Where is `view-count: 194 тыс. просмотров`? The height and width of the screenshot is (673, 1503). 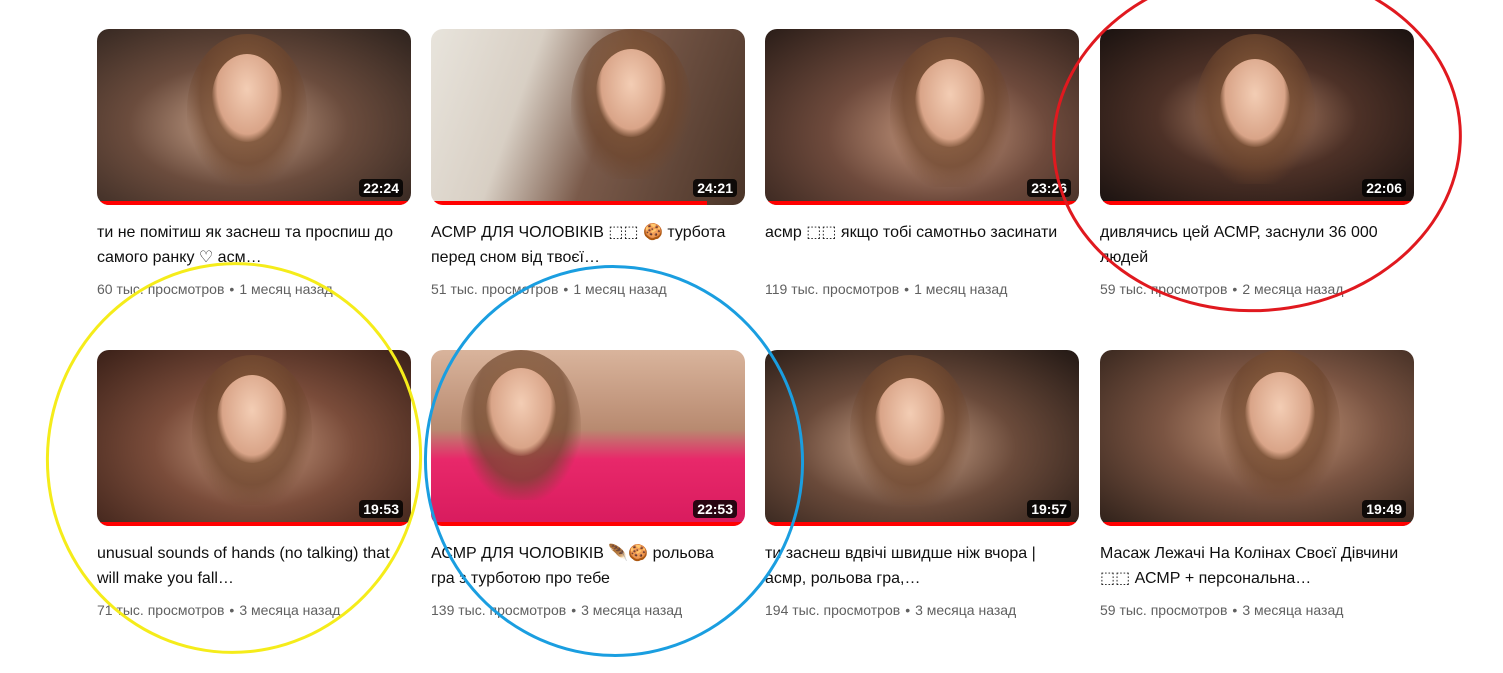
view-count: 194 тыс. просмотров is located at coordinates (833, 610).